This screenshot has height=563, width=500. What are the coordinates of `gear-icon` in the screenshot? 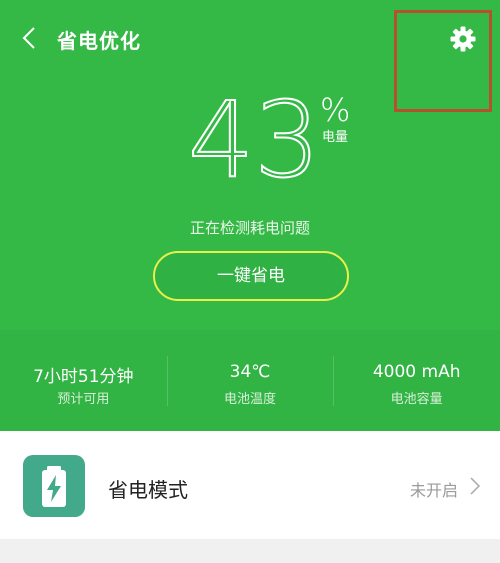 It's located at (463, 39).